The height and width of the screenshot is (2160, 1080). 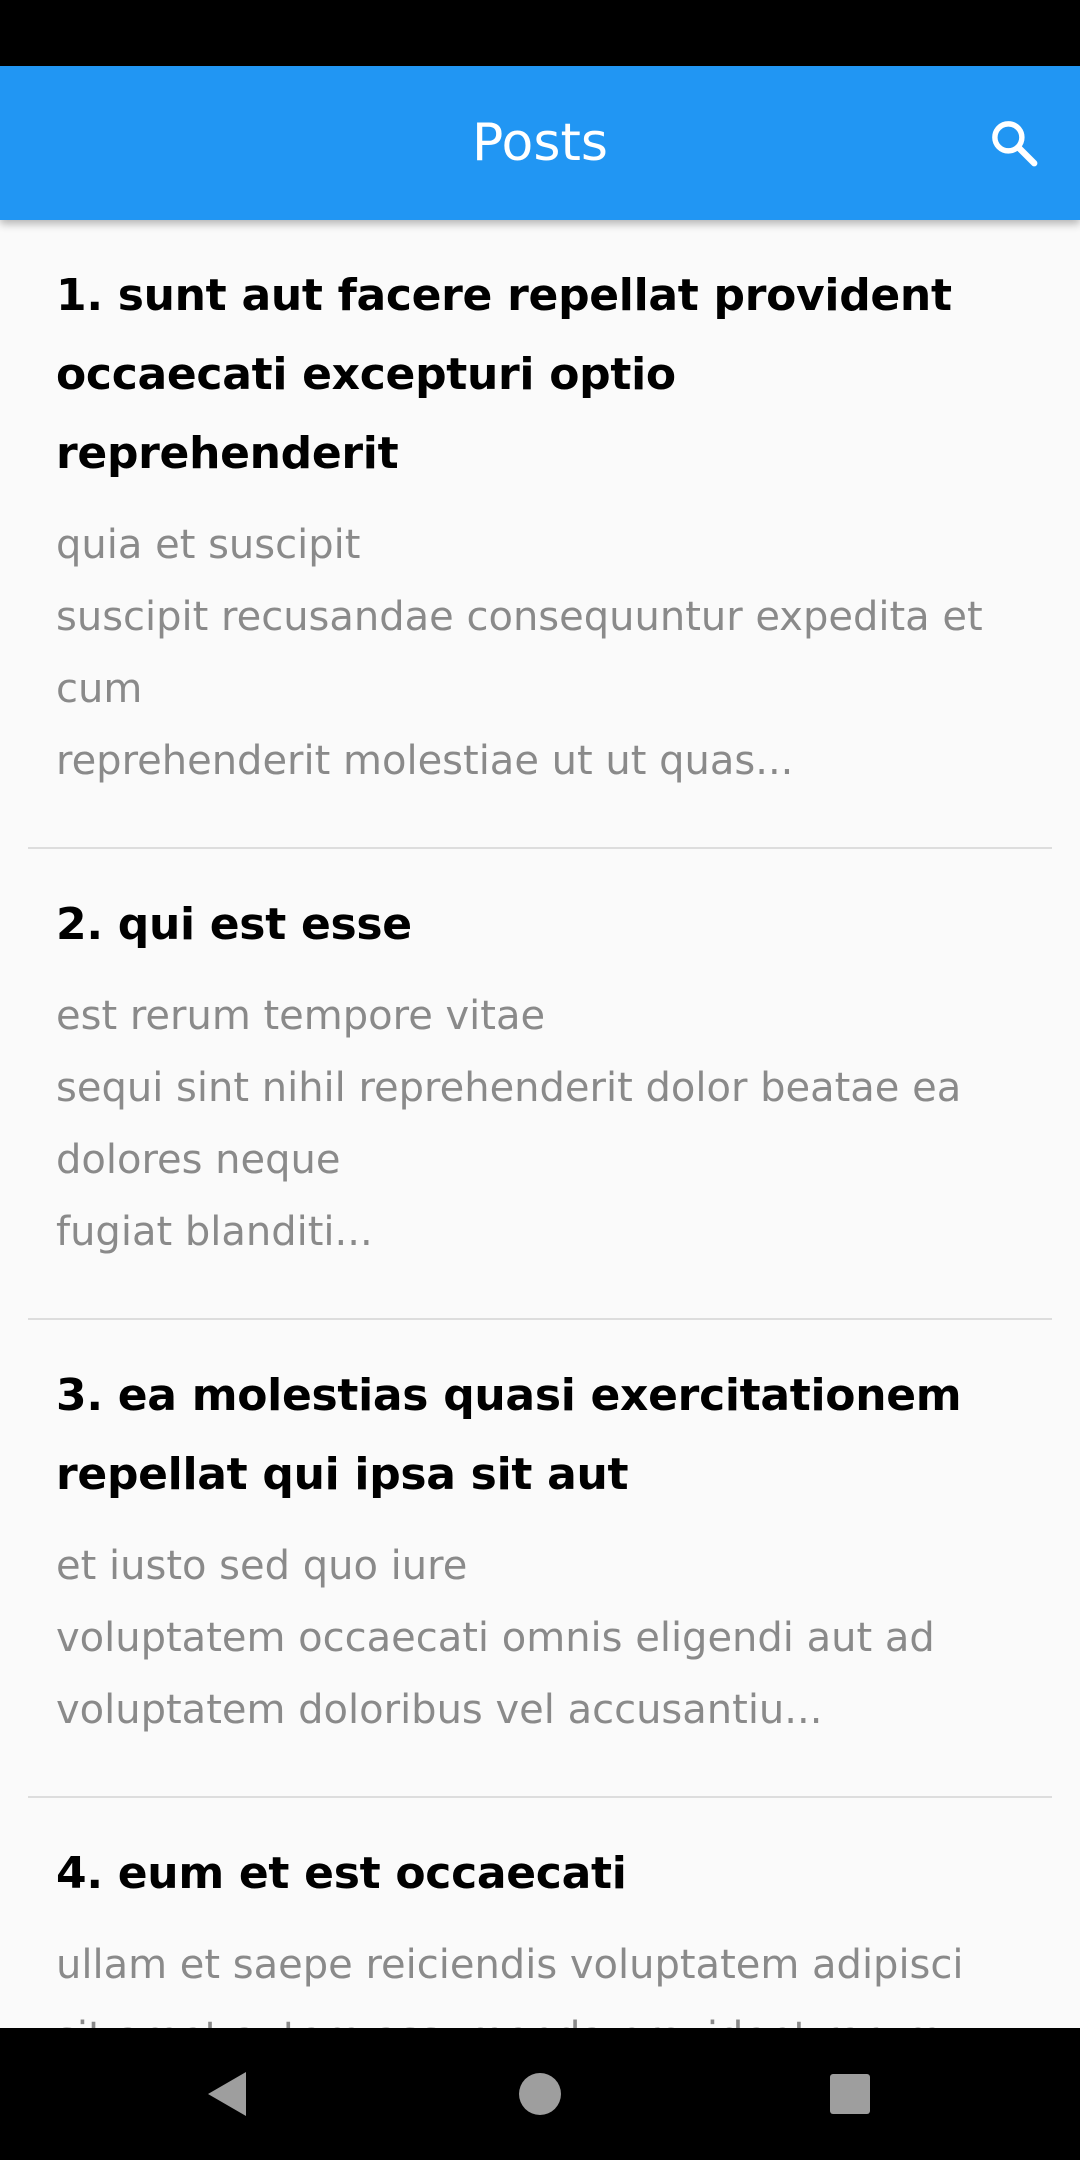 What do you see at coordinates (341, 1873) in the screenshot?
I see `post-title: 4. eum et est occaecati` at bounding box center [341, 1873].